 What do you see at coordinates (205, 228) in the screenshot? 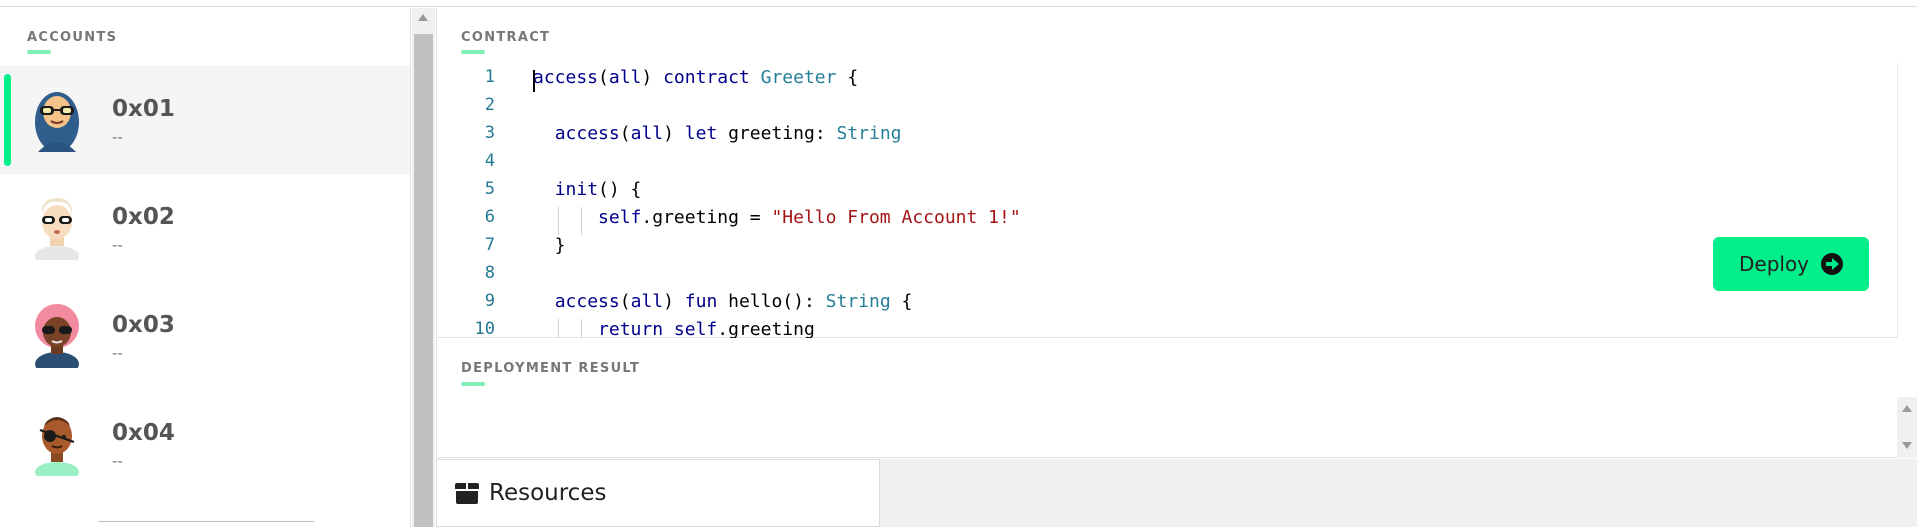
I see `account-item-0x02: 0x02 --` at bounding box center [205, 228].